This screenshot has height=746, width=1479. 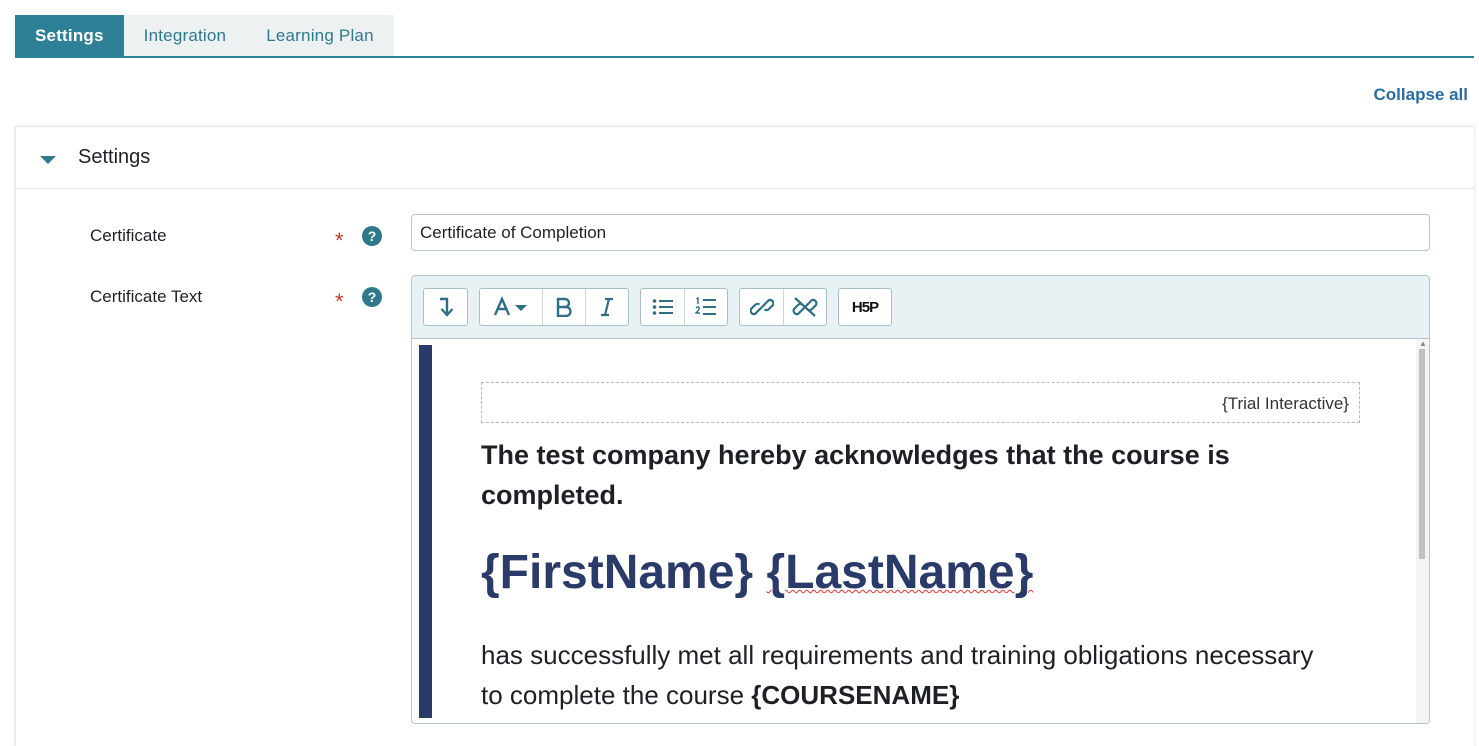 I want to click on unlink-icon, so click(x=805, y=307).